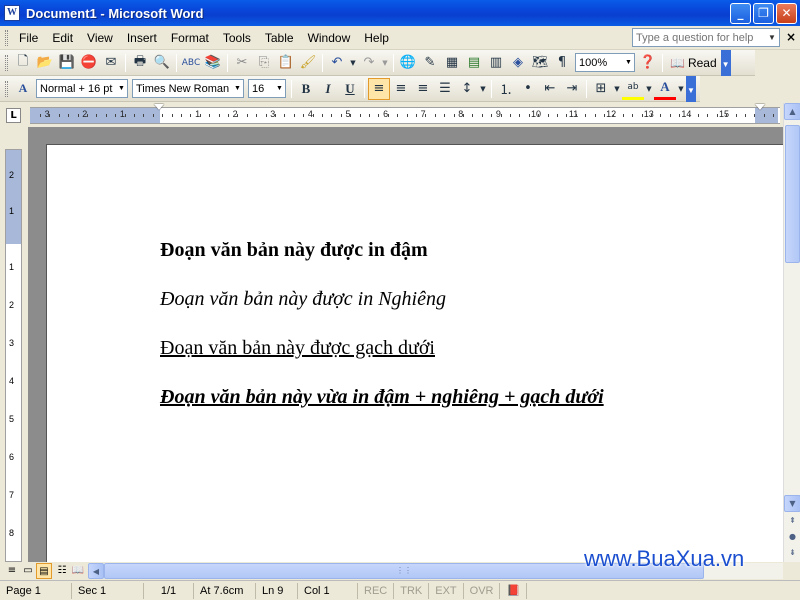 The height and width of the screenshot is (600, 800). Describe the element at coordinates (385, 63) in the screenshot. I see `redo-dropdown-icon: ▼` at that location.